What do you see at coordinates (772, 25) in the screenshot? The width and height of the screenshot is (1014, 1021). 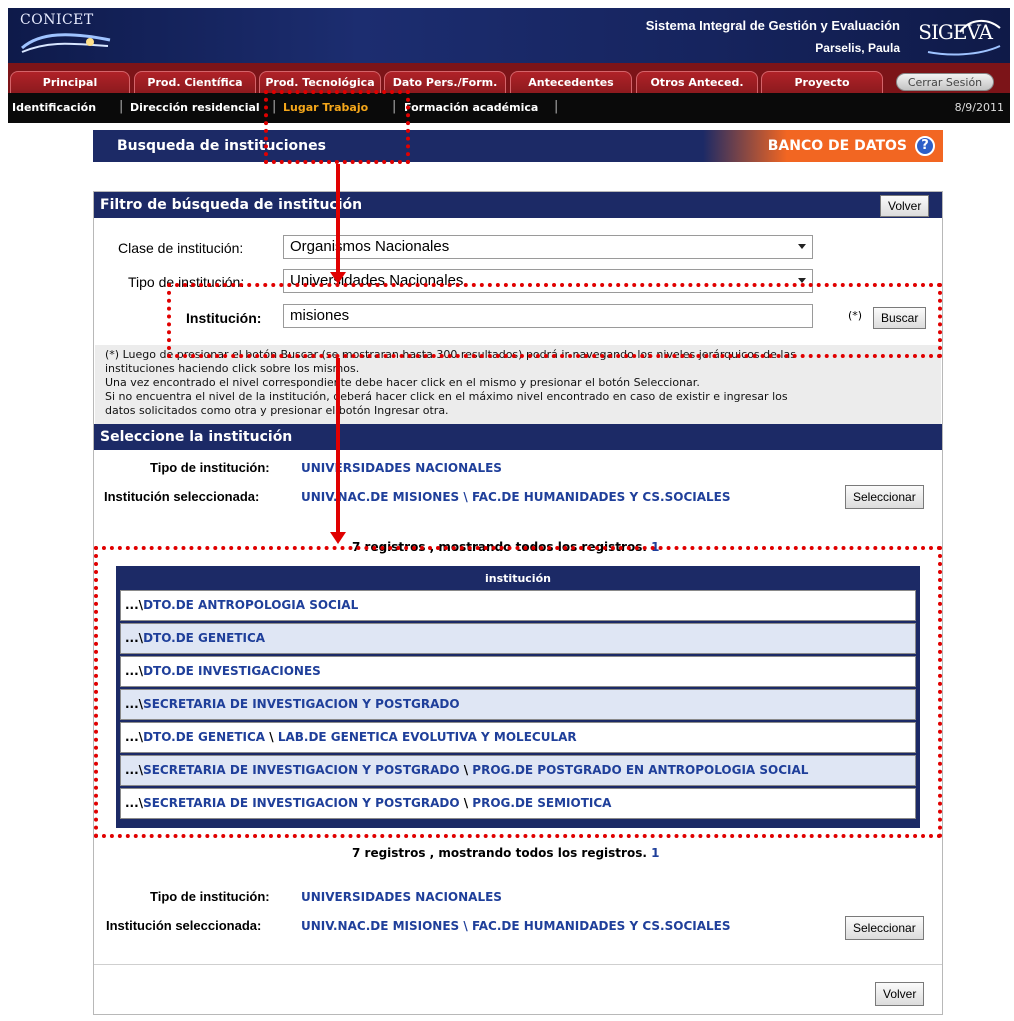 I see `system-title: Sistema Integral de Gestión y Evaluación` at bounding box center [772, 25].